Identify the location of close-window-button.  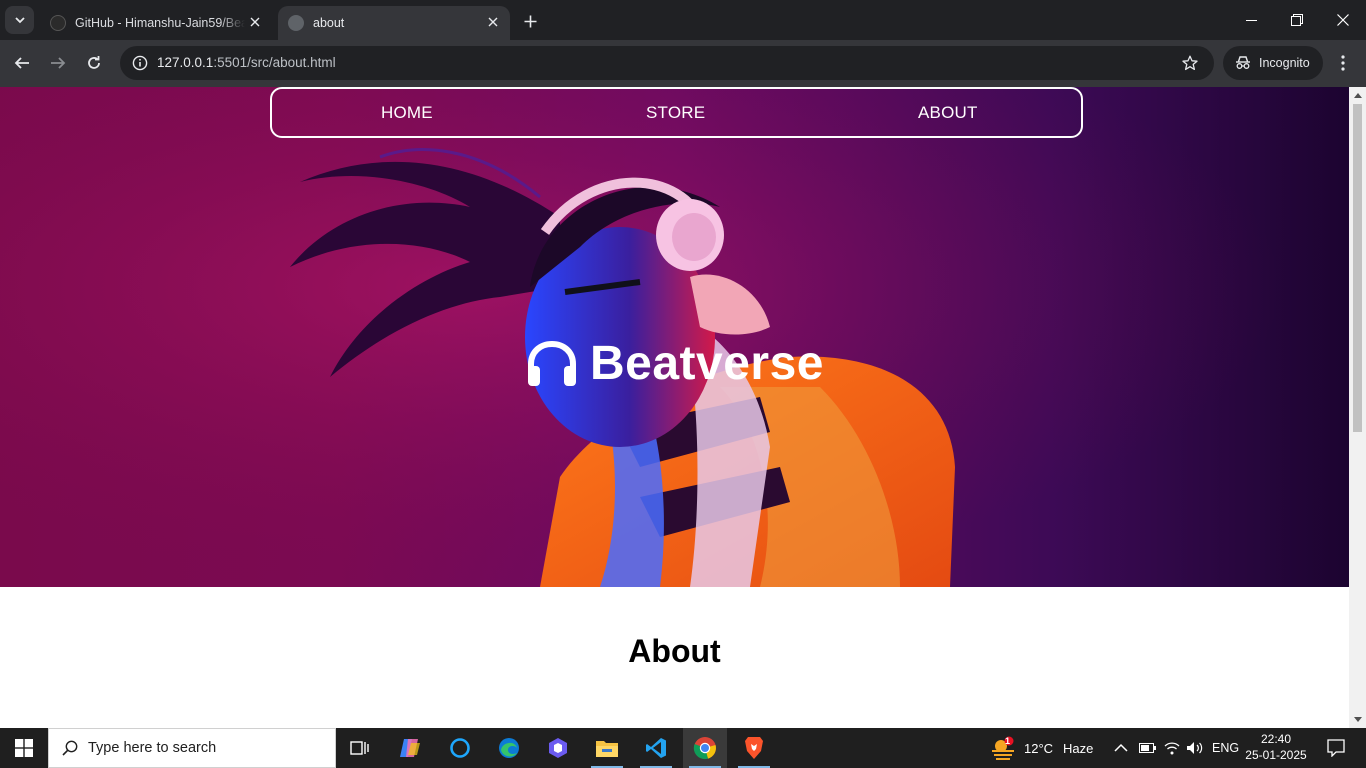
(1343, 20).